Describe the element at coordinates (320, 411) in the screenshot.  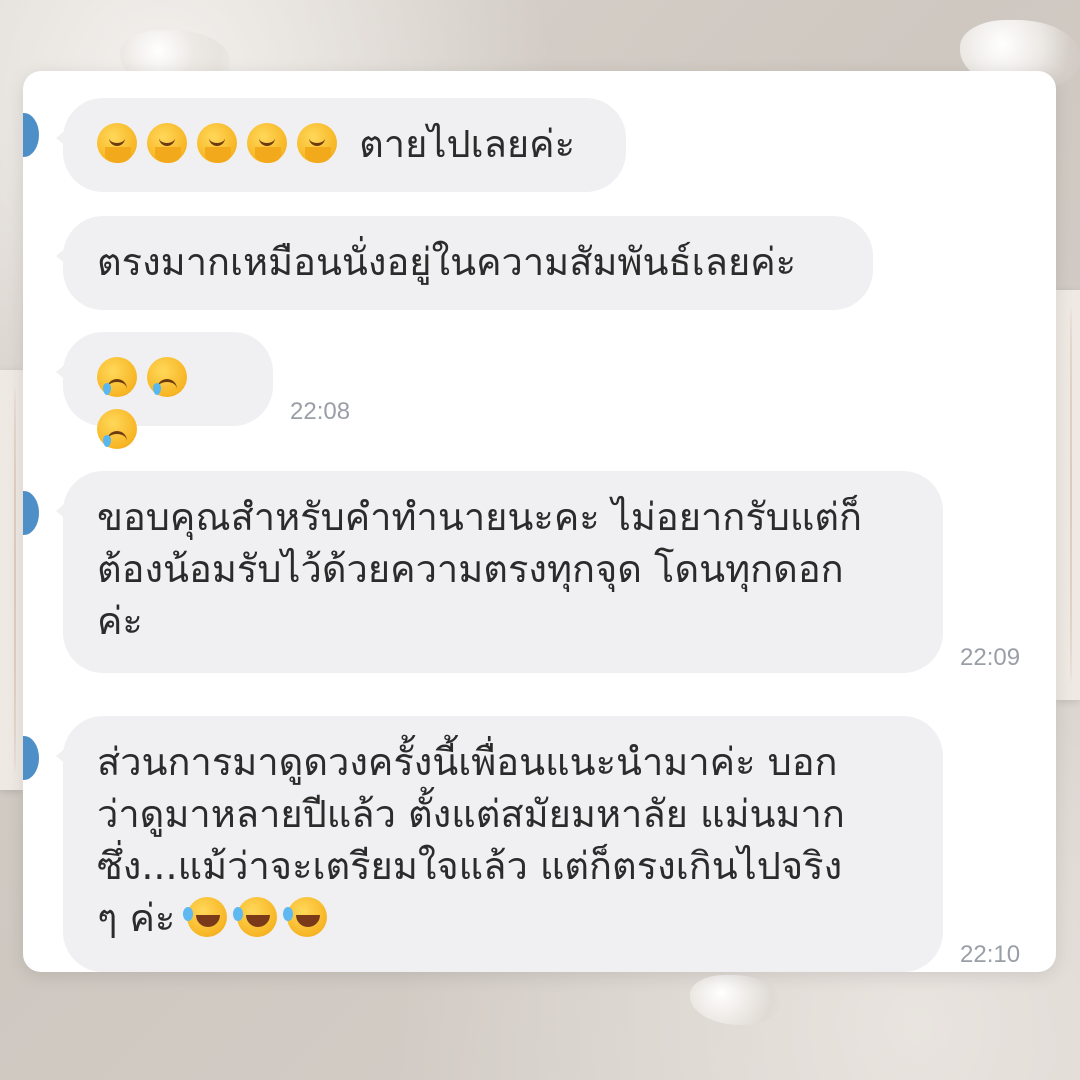
I see `message-timestamp: 22:08` at that location.